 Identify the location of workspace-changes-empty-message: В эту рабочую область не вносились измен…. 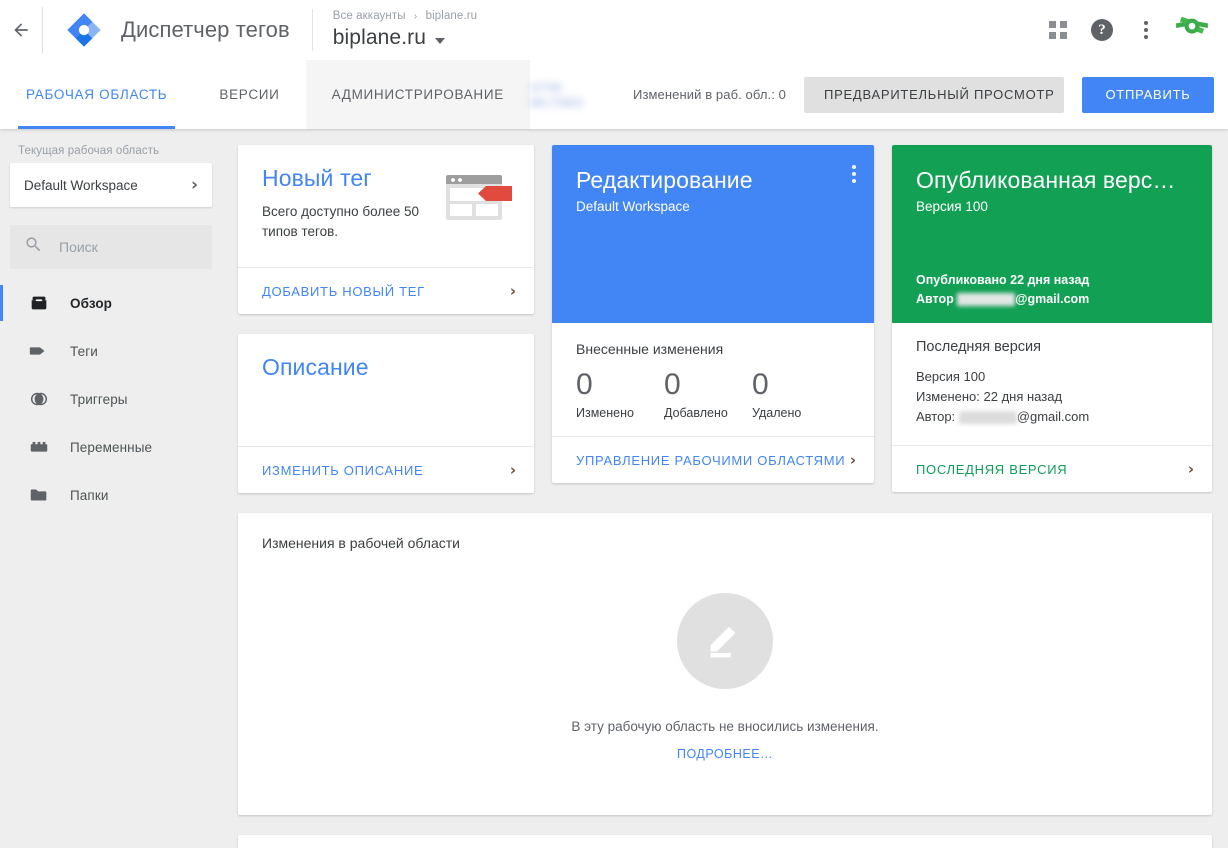
(725, 726).